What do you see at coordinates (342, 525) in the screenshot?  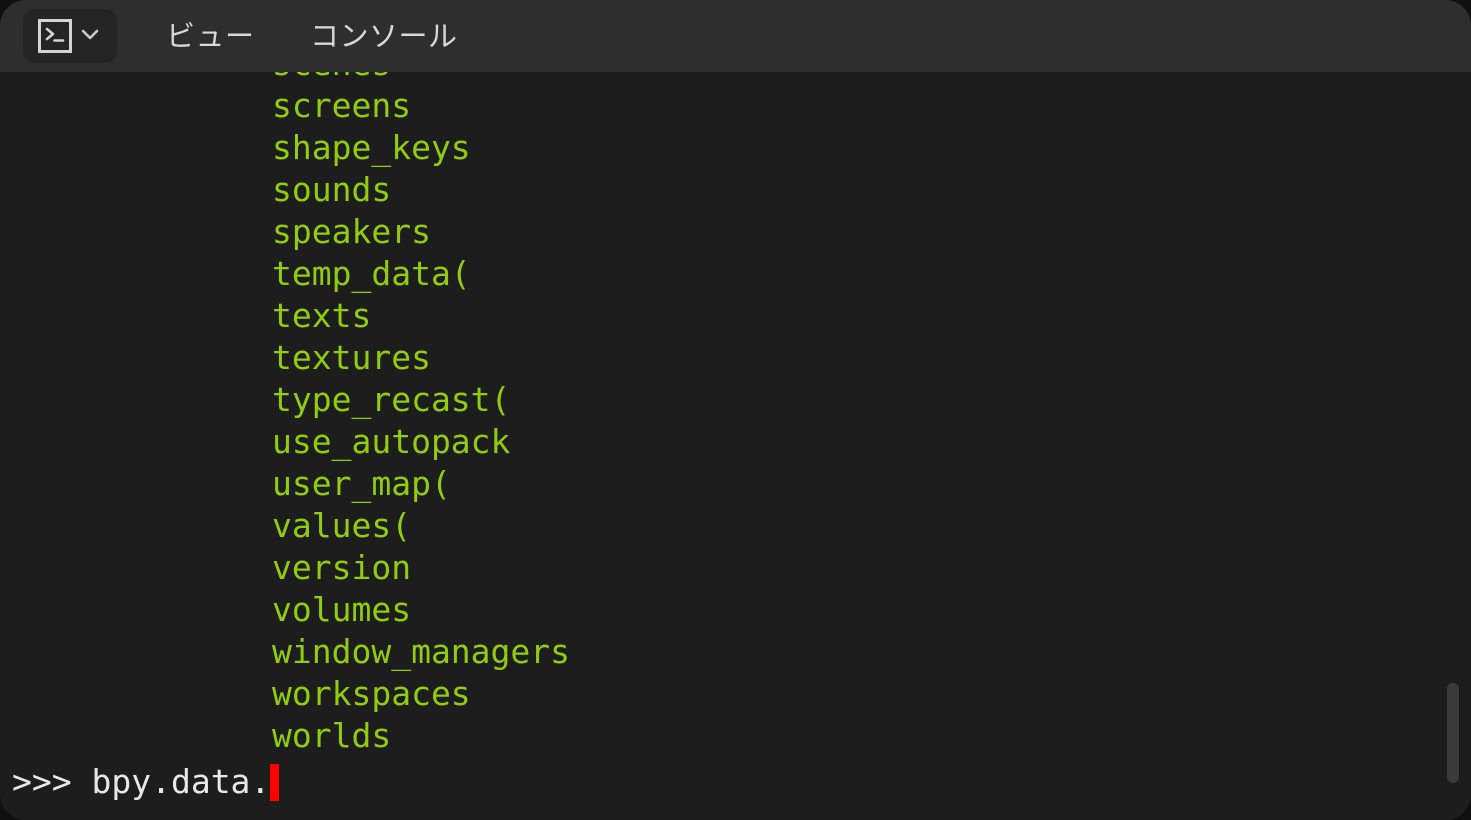 I see `console-completion-item: values(` at bounding box center [342, 525].